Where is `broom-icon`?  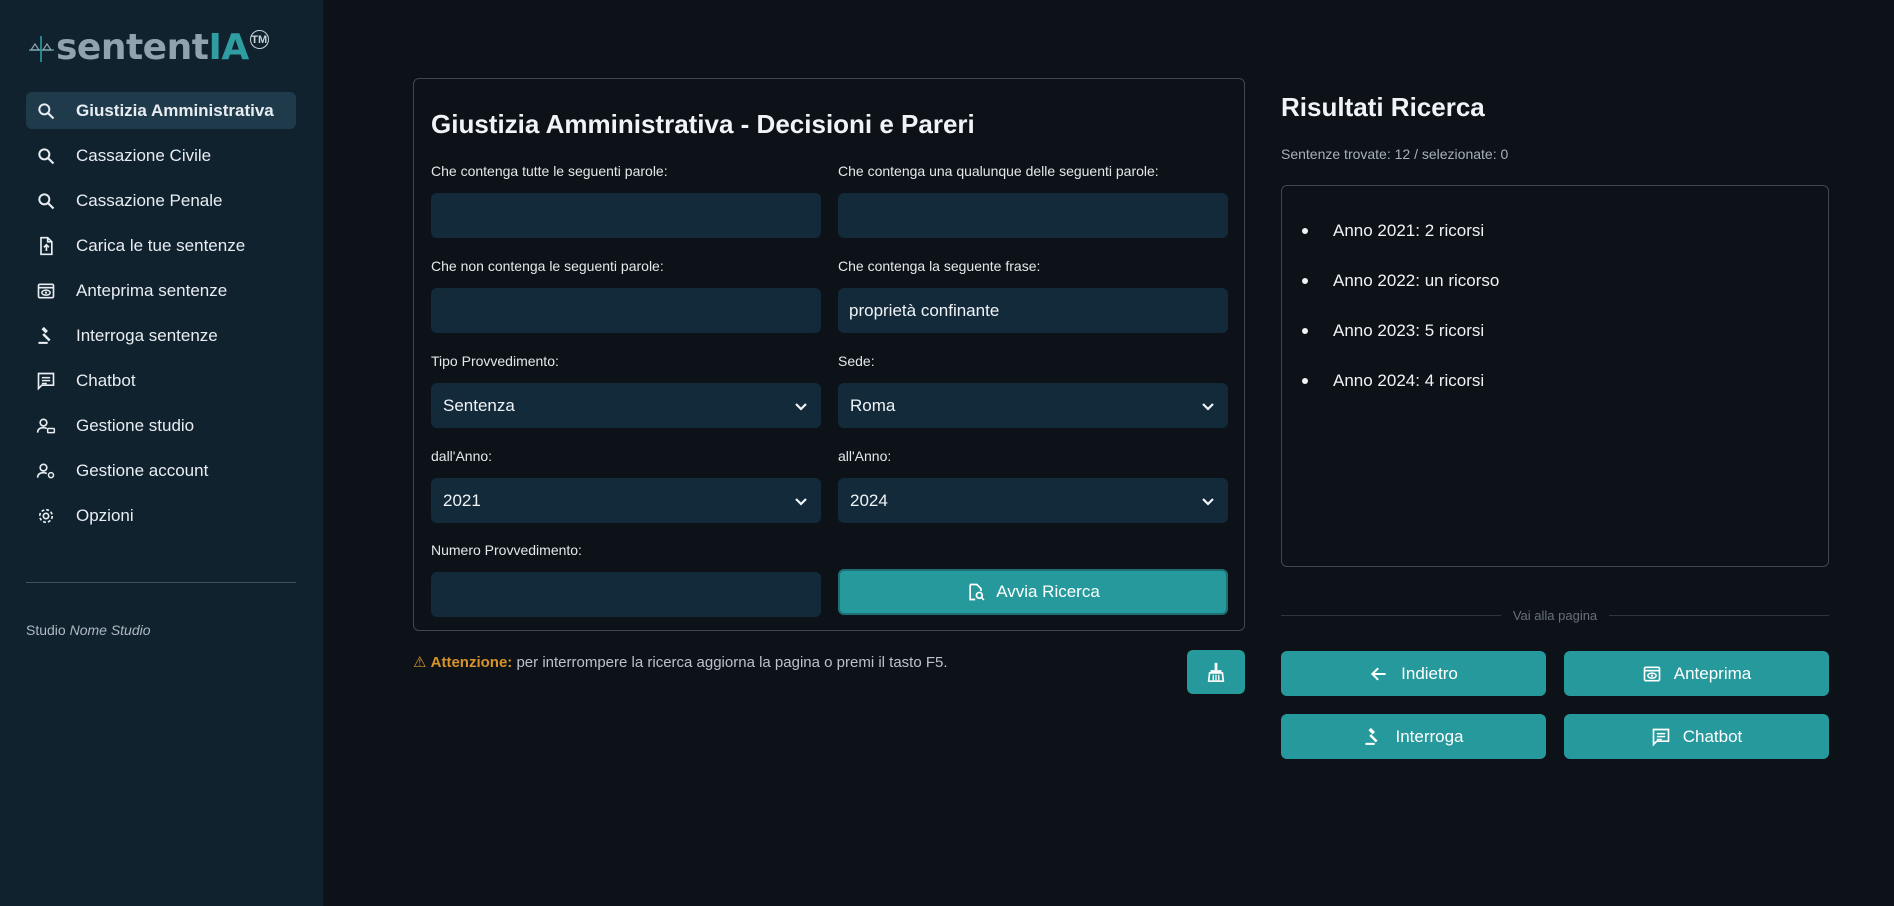
broom-icon is located at coordinates (1216, 672).